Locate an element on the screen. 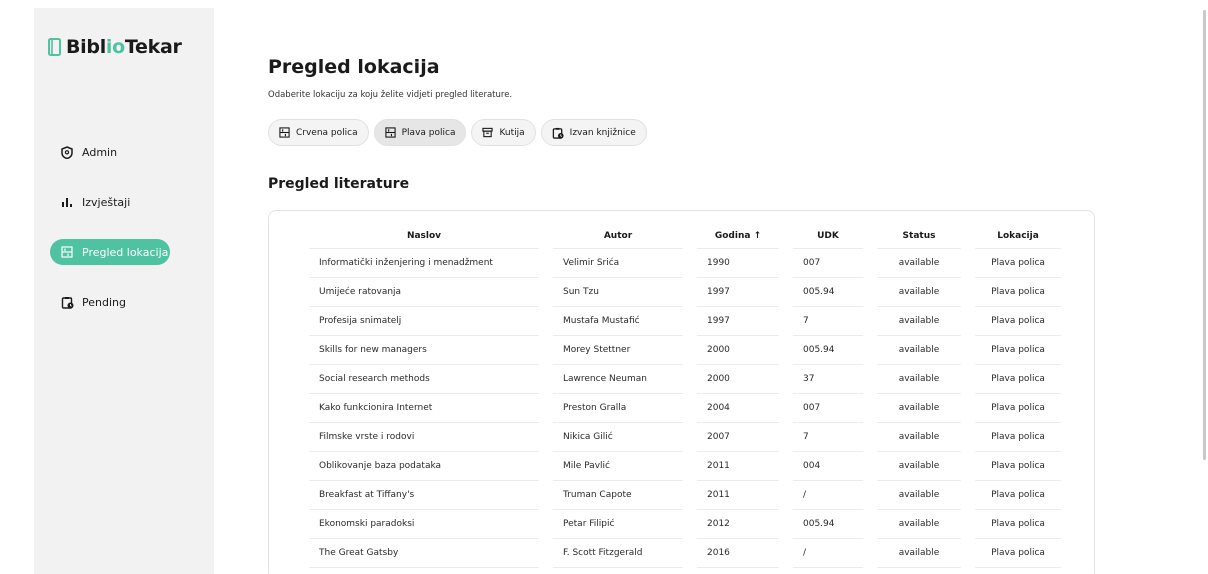 This screenshot has width=1208, height=574. column-header-status: Status is located at coordinates (919, 236).